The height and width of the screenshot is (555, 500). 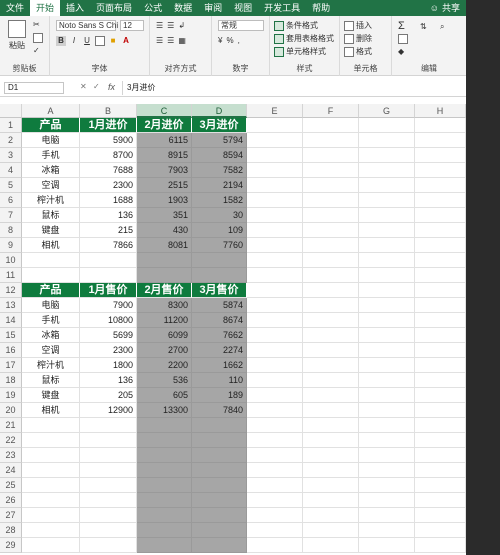 What do you see at coordinates (401, 51) in the screenshot?
I see `clear-button: ◆` at bounding box center [401, 51].